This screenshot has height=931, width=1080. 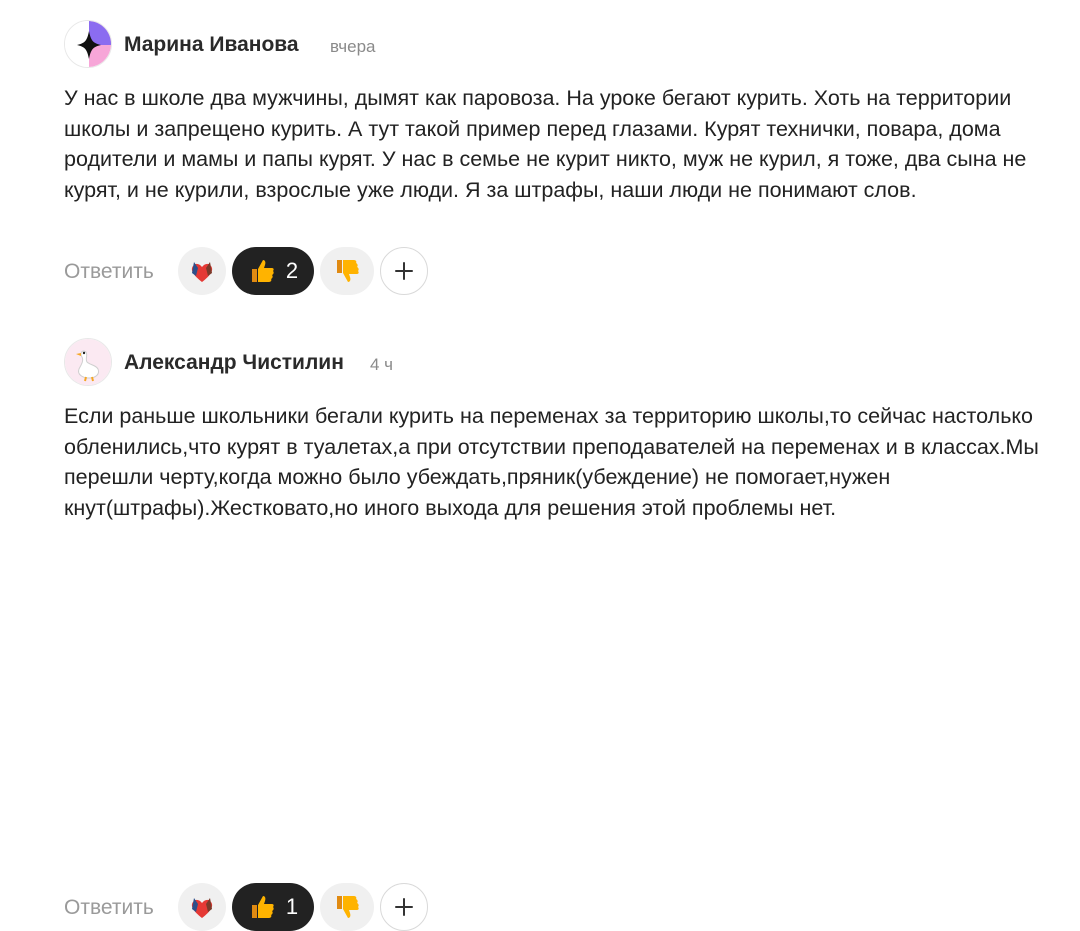 What do you see at coordinates (292, 270) in the screenshot?
I see `like-count: 2` at bounding box center [292, 270].